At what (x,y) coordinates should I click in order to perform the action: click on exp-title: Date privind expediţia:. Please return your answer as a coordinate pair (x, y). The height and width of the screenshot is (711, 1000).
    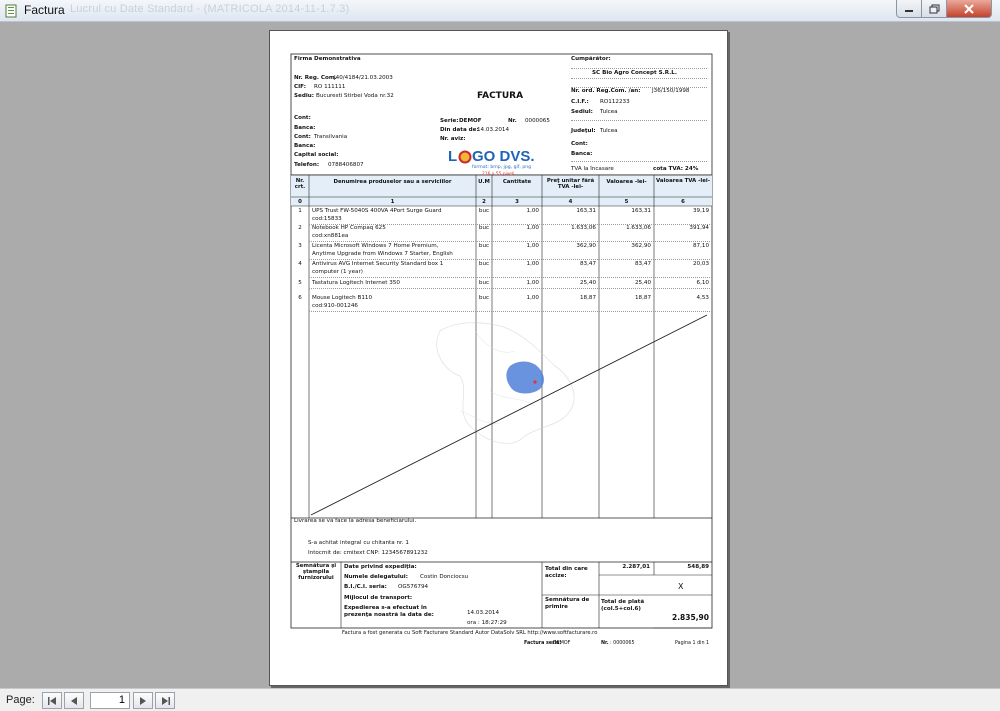
    Looking at the image, I should click on (380, 567).